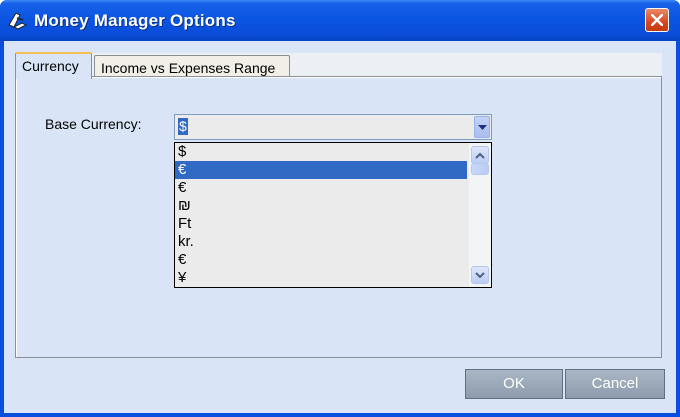  I want to click on chevron-down-icon, so click(482, 127).